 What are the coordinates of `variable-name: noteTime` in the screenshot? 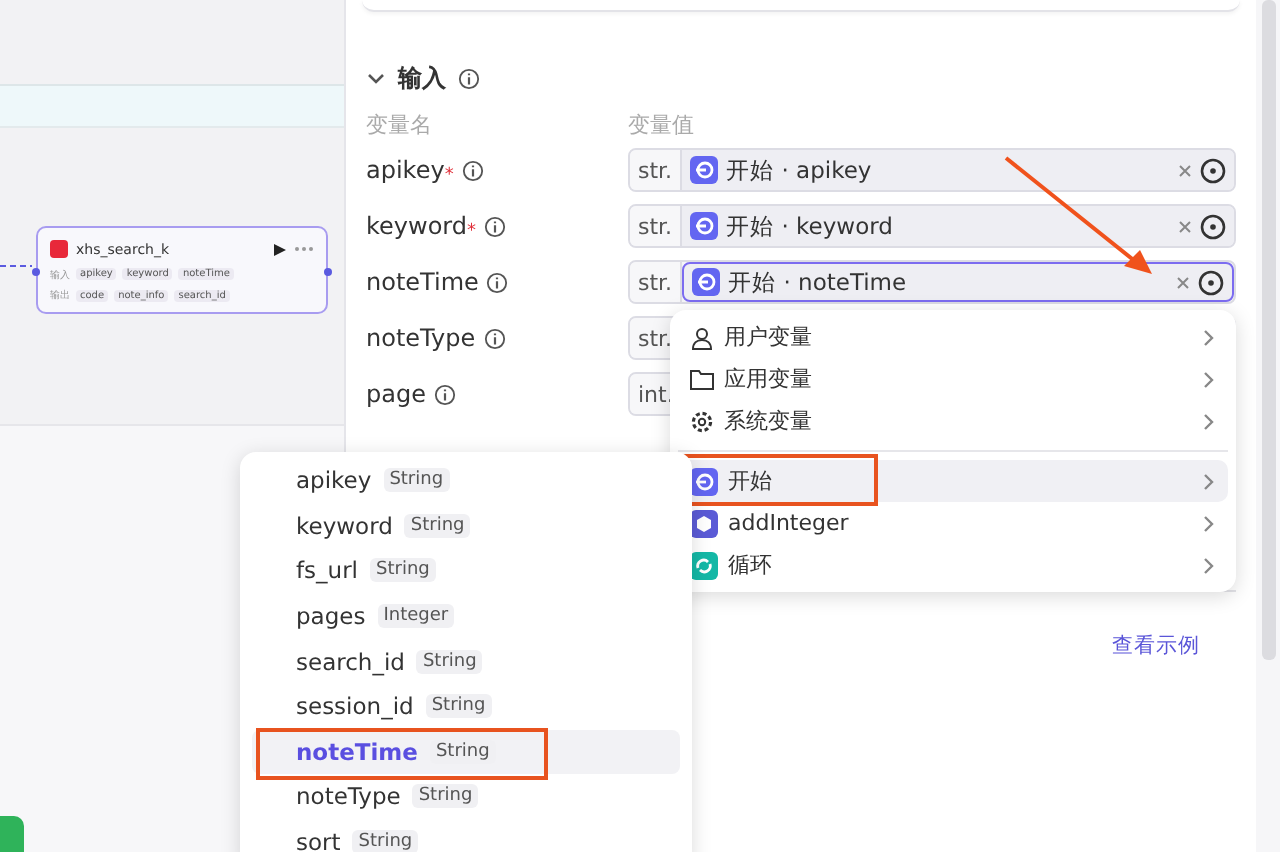 It's located at (422, 282).